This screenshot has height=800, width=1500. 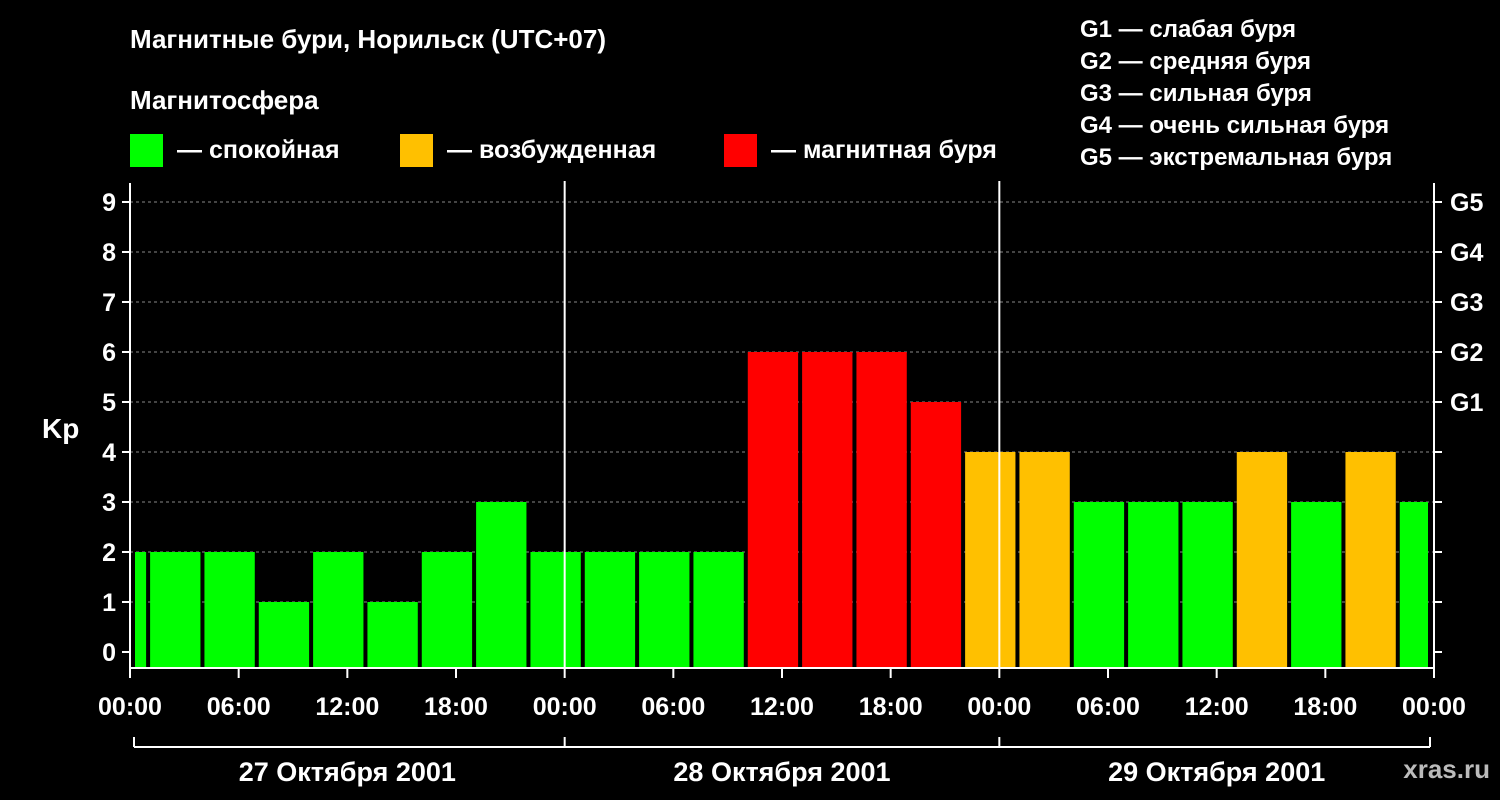 I want to click on y-tick-label: 7, so click(x=109, y=303).